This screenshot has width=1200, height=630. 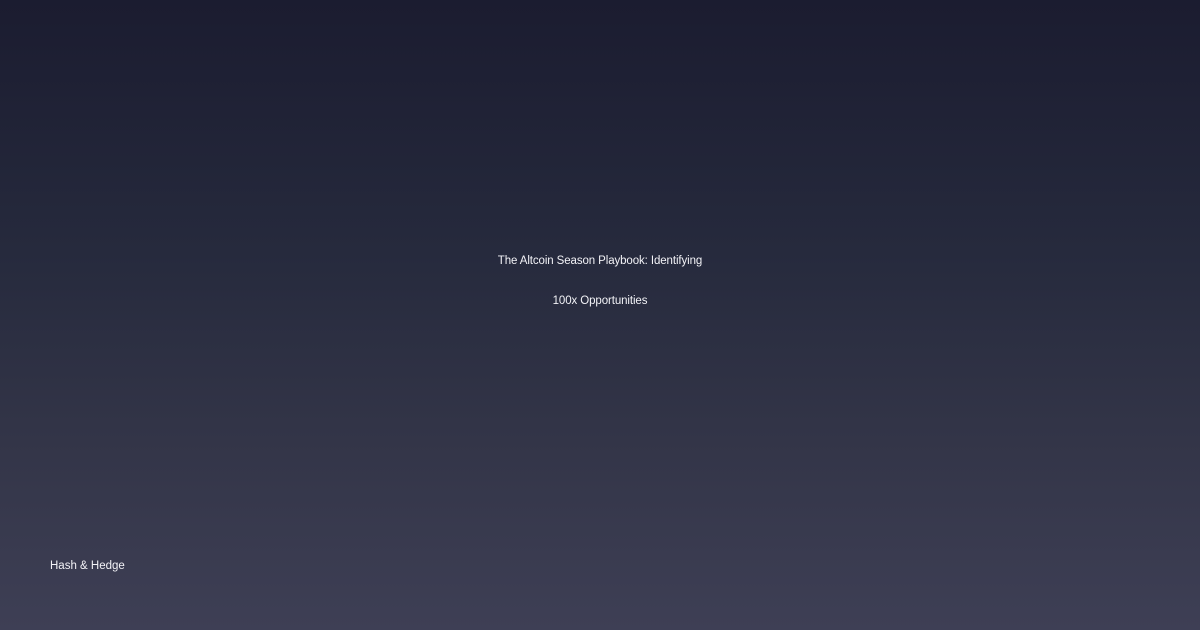 I want to click on title-line-1: The Altcoin Season Playbook: Identifying, so click(x=600, y=261).